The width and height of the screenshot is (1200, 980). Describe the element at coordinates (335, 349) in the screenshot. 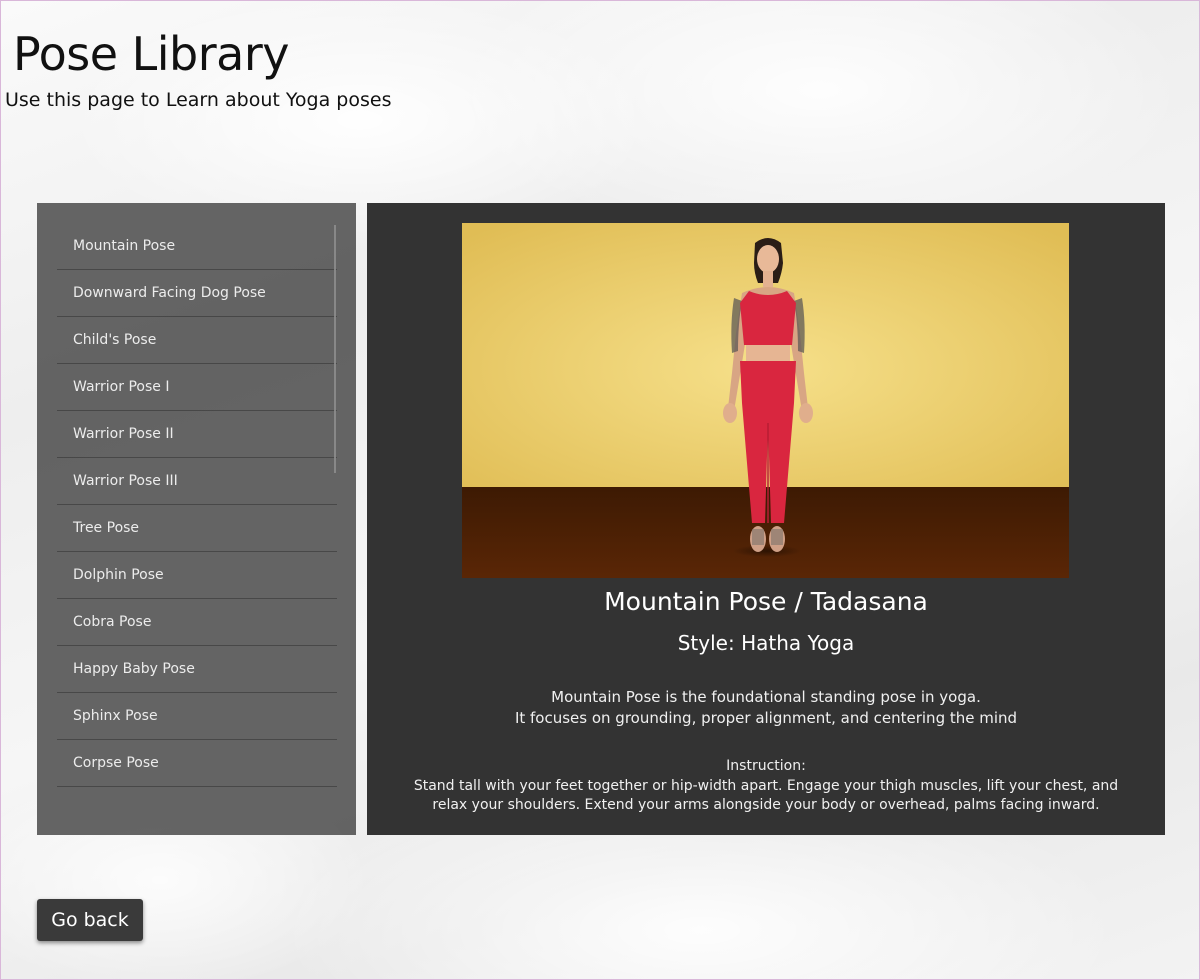

I see `sidebar-scrollbar` at that location.